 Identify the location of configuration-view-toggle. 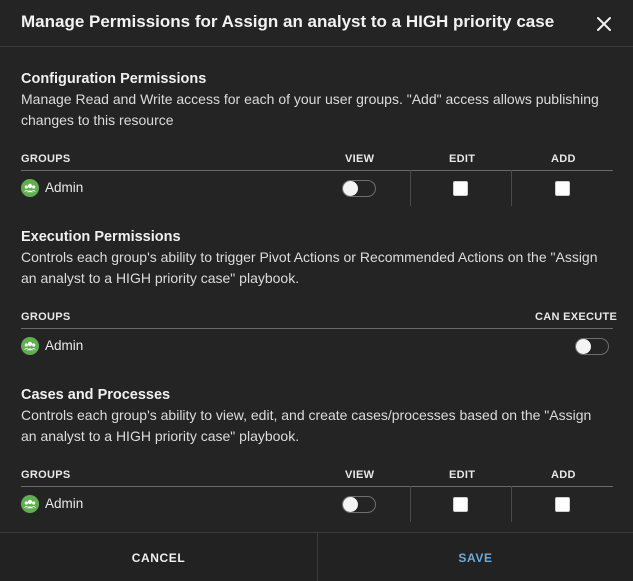
(359, 188).